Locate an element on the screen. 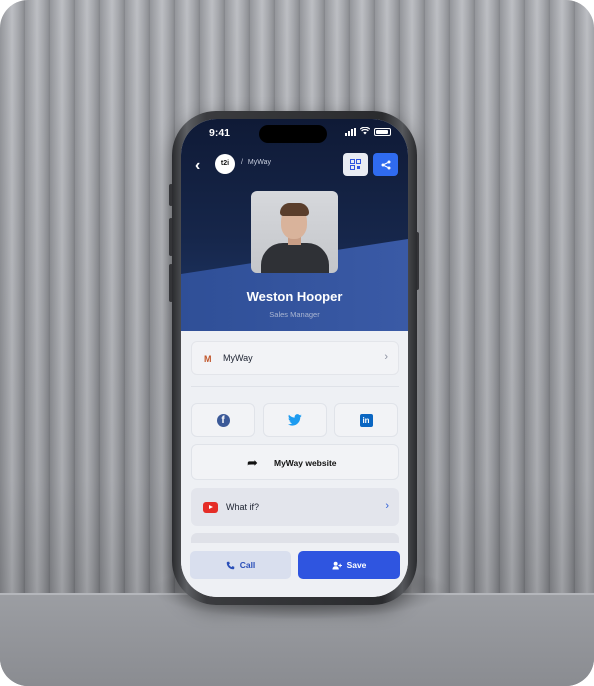 The image size is (594, 686). share-button is located at coordinates (385, 164).